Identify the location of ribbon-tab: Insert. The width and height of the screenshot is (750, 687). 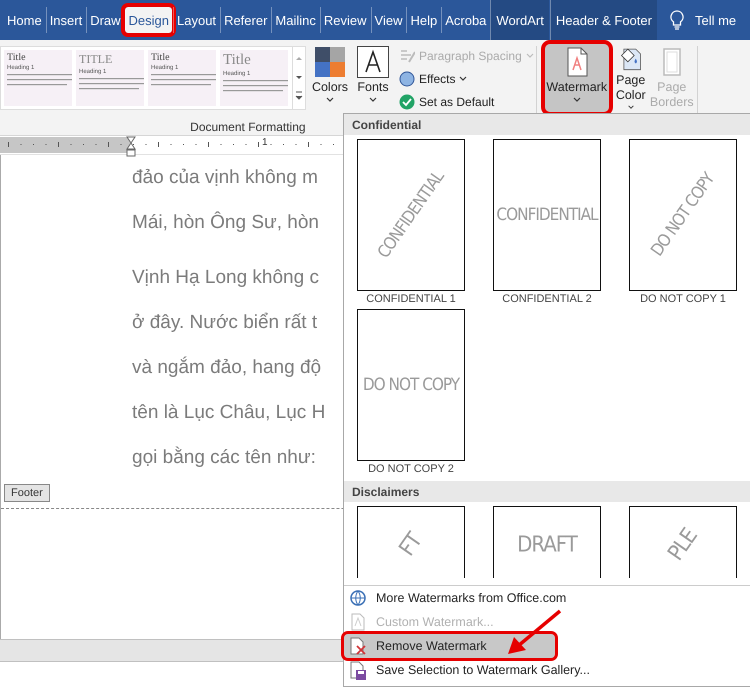
(66, 20).